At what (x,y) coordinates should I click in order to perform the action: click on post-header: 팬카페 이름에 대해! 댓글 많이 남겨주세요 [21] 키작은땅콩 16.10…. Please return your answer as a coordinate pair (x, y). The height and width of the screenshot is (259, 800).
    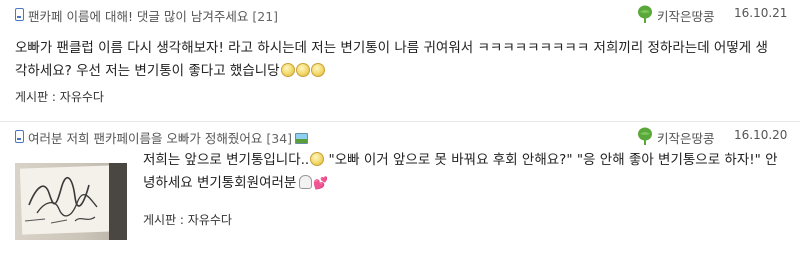
    Looking at the image, I should click on (400, 15).